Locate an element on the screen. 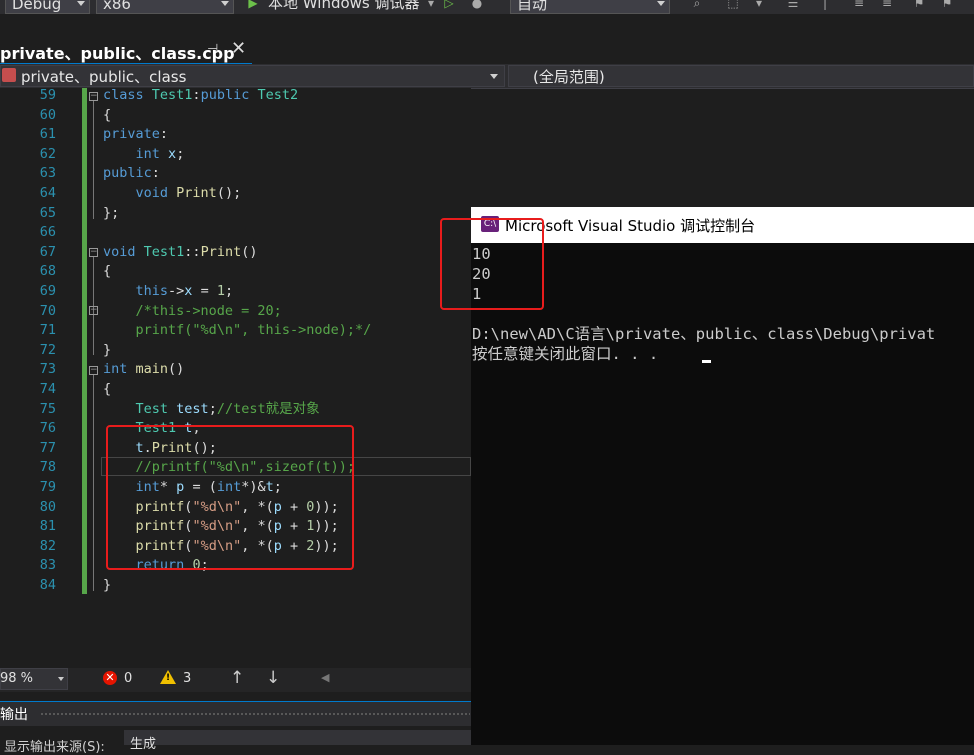  list-icon: ☰ is located at coordinates (793, 5).